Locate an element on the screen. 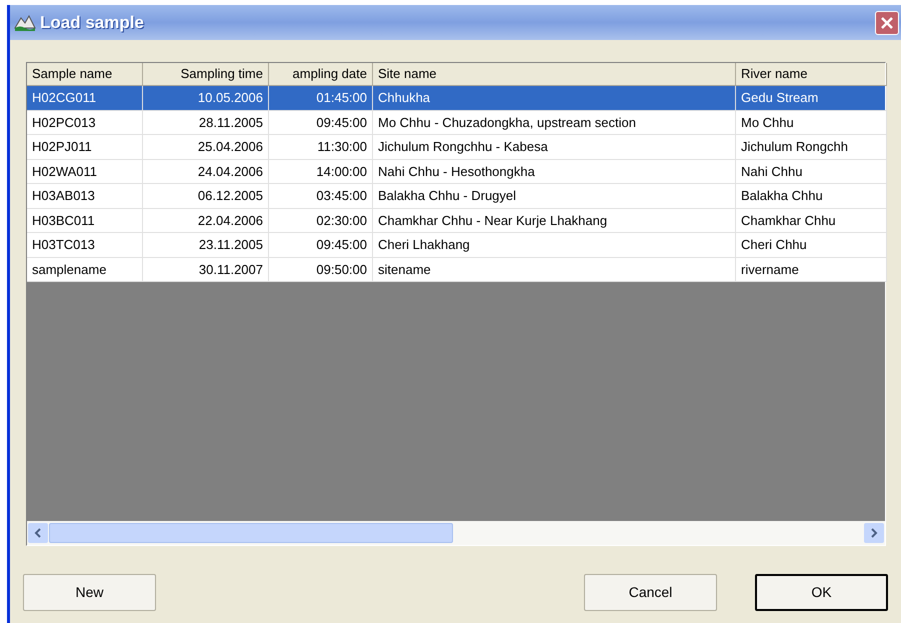  table-row: H02PC013 28.11.2005 09:45:00 Mo Chhu - Chuzadongkha, upstream section Mo Chhu is located at coordinates (456, 122).